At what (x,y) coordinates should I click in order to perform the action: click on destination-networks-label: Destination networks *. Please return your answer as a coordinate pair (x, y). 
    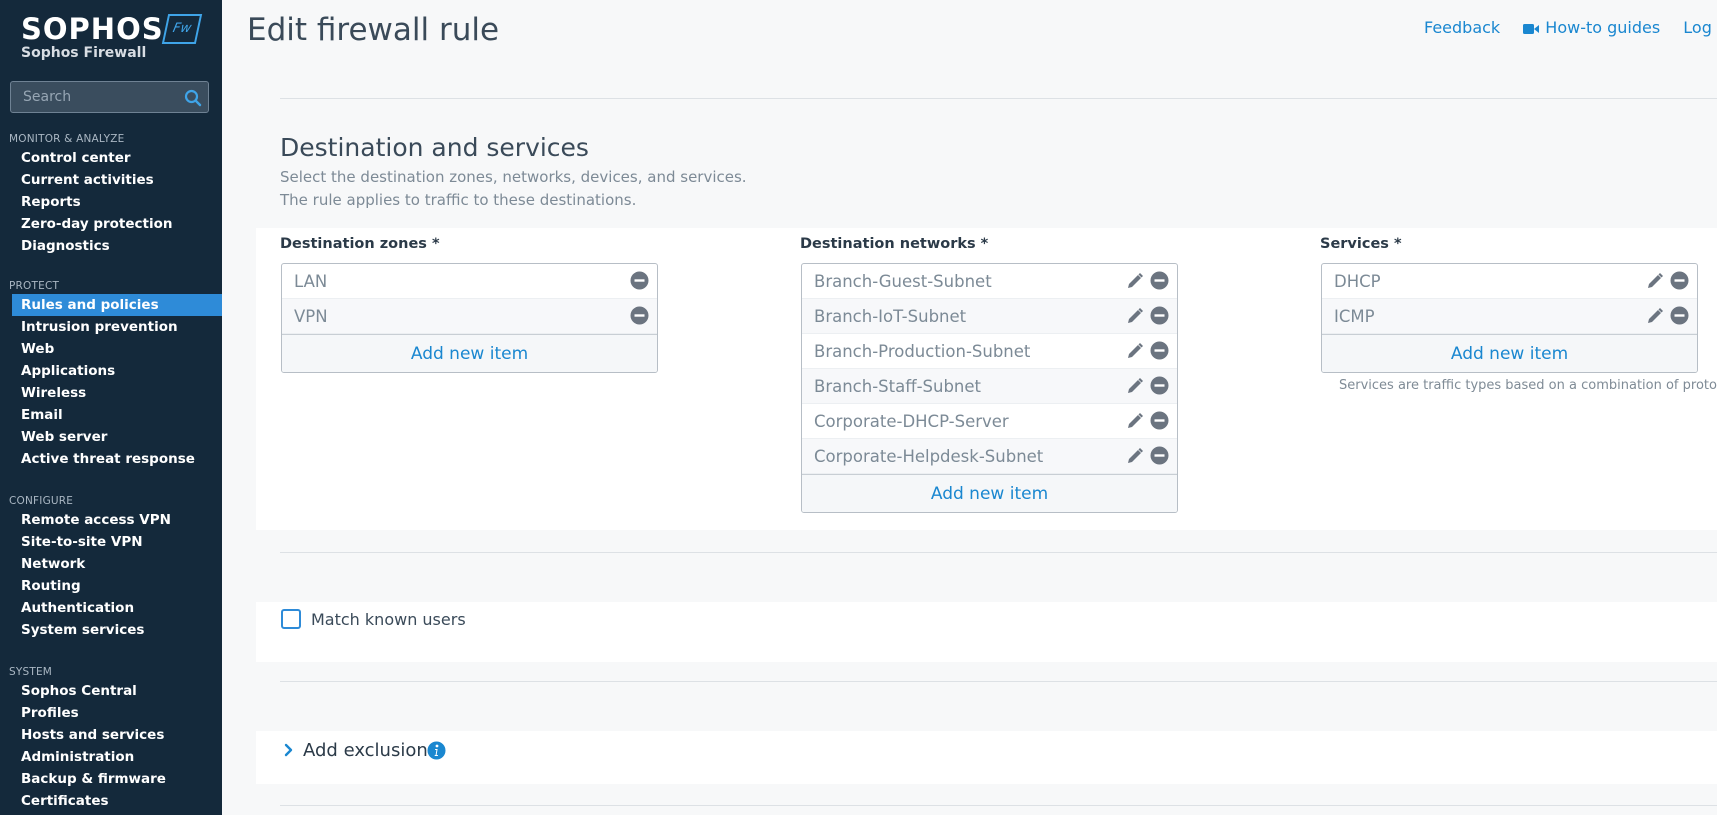
    Looking at the image, I should click on (894, 244).